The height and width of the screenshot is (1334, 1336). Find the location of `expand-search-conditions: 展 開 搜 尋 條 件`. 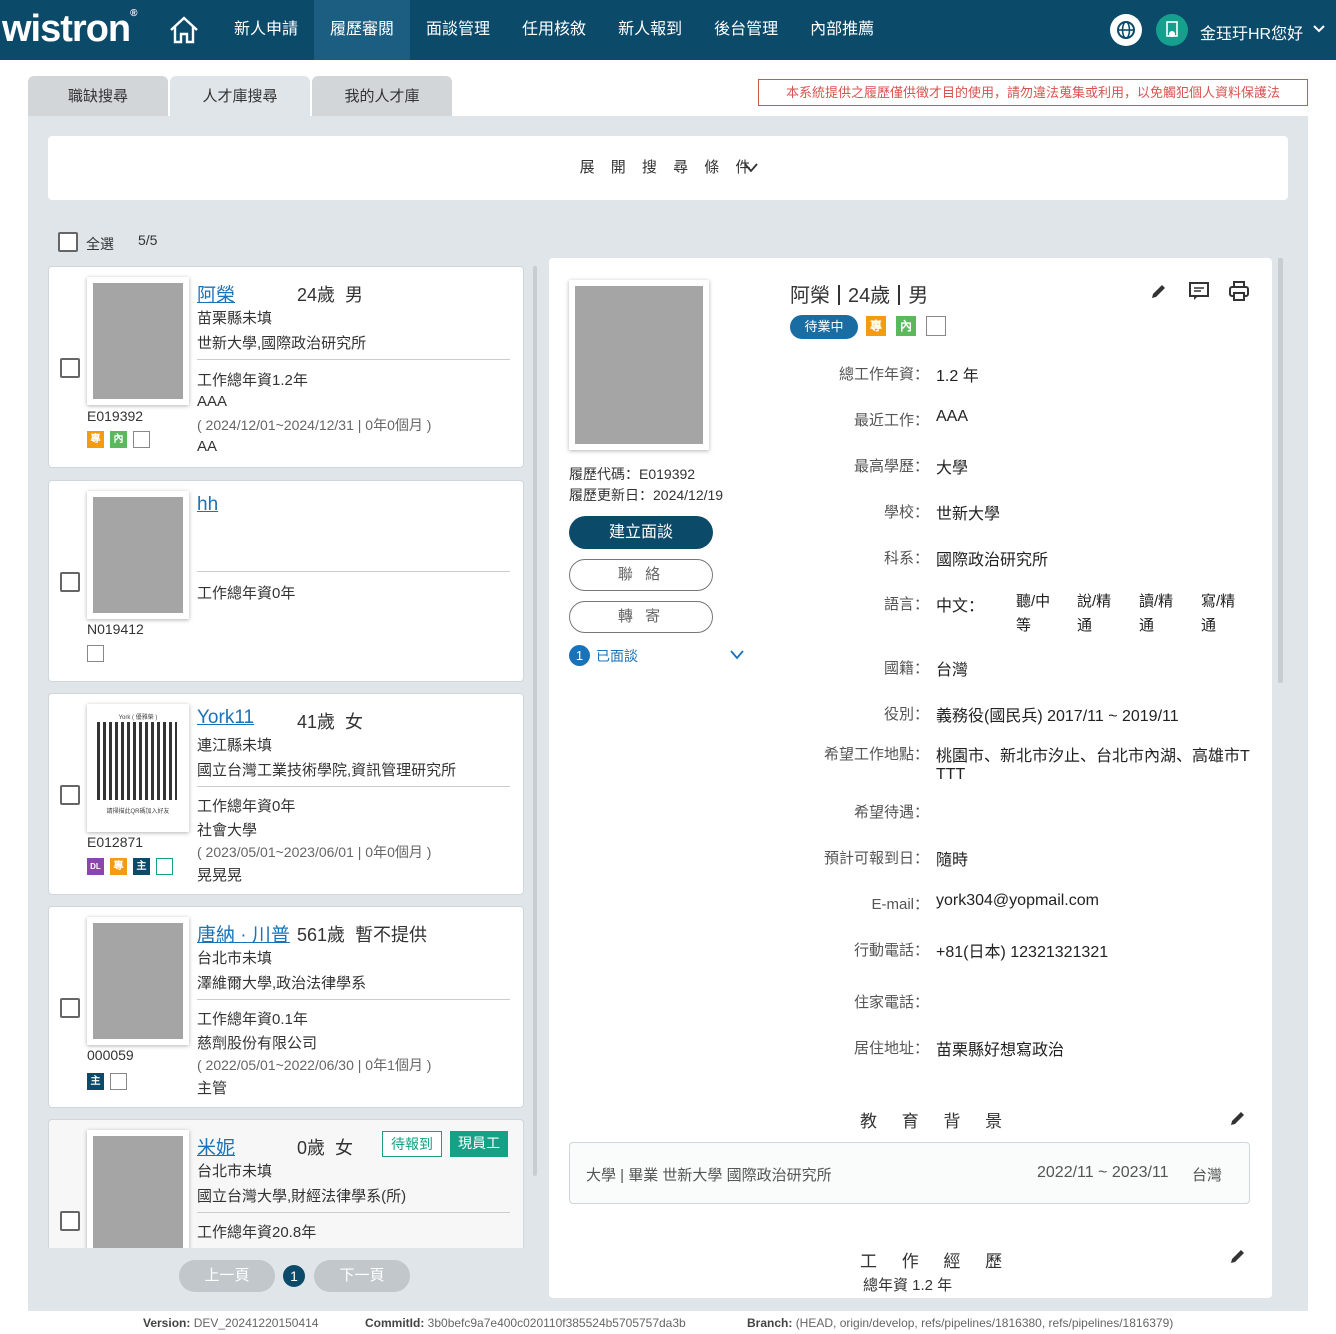

expand-search-conditions: 展 開 搜 尋 條 件 is located at coordinates (668, 168).